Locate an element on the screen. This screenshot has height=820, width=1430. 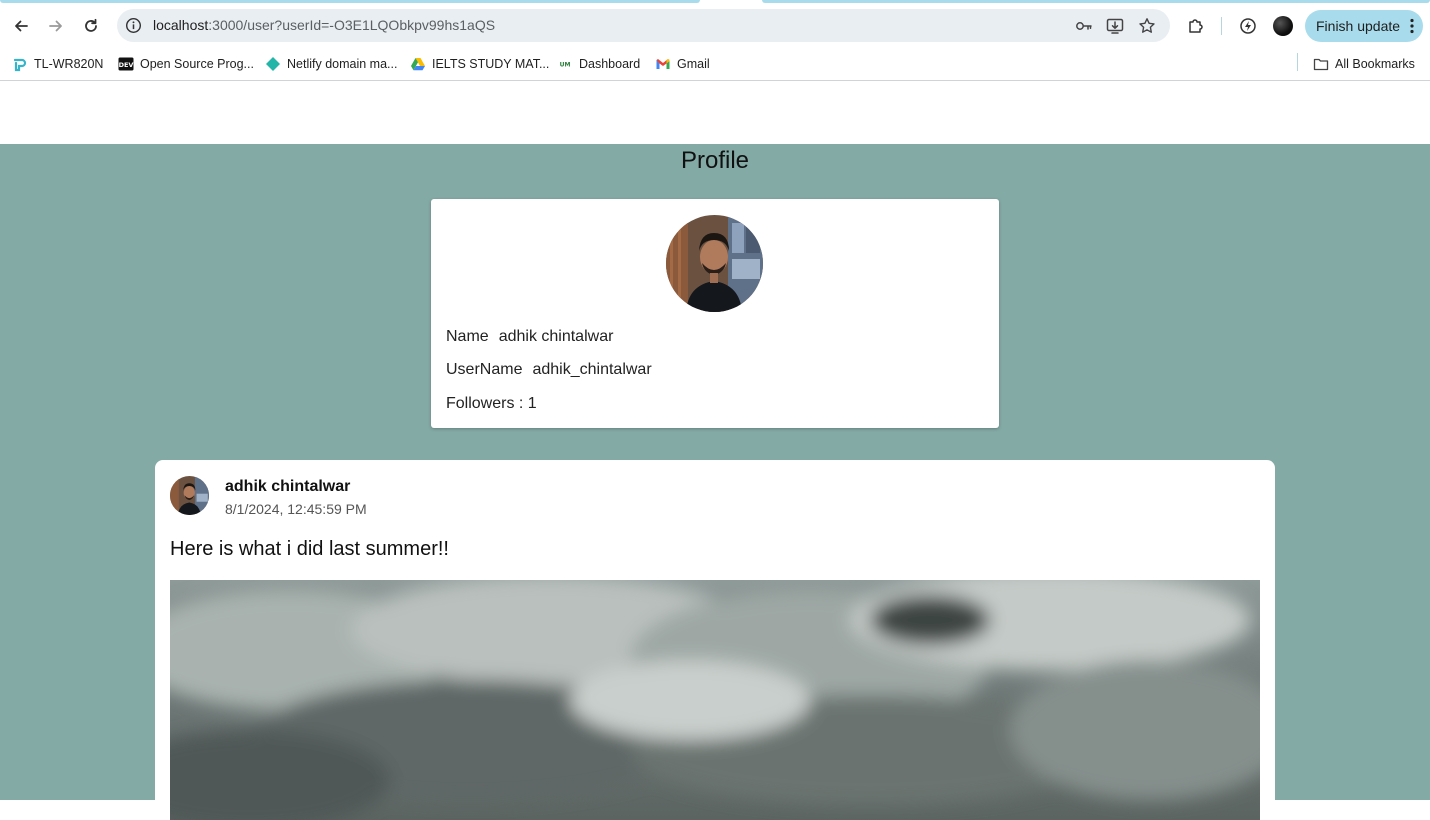
bookmark-star-icon is located at coordinates (1147, 26).